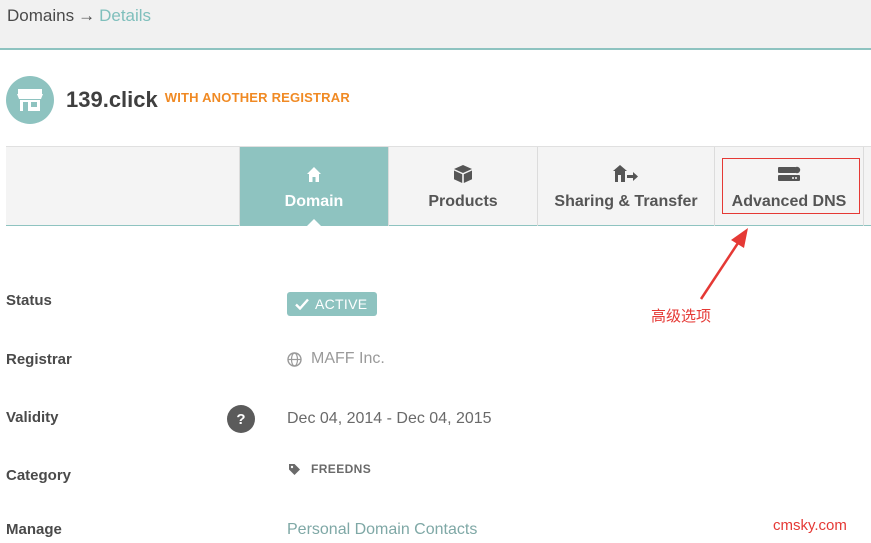 Image resolution: width=871 pixels, height=543 pixels. I want to click on watermark: cmsky.com, so click(810, 525).